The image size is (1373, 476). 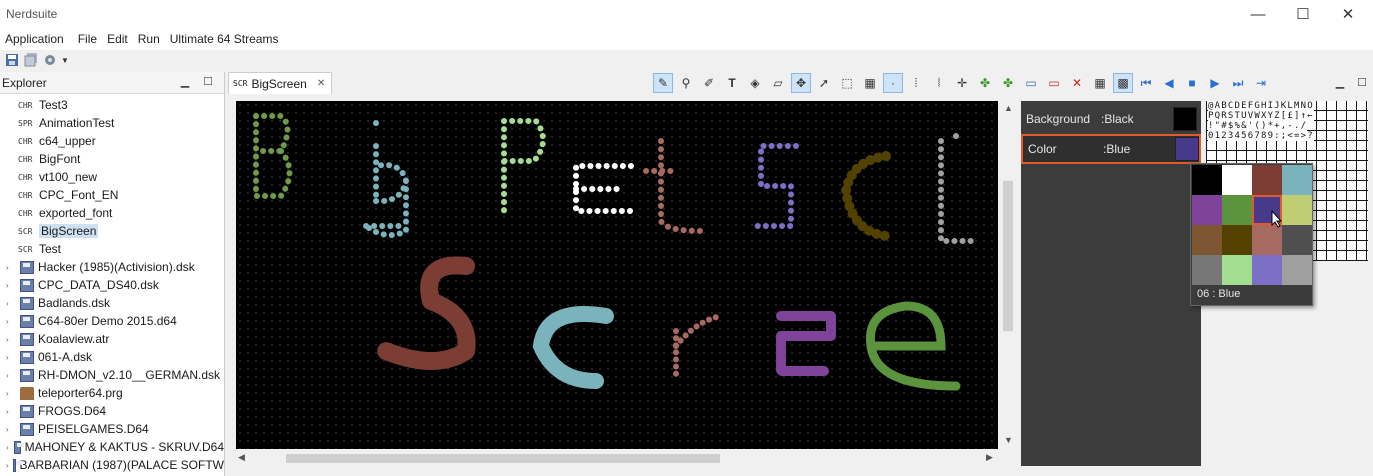 What do you see at coordinates (112, 231) in the screenshot?
I see `tree-item: SCR BigScreen` at bounding box center [112, 231].